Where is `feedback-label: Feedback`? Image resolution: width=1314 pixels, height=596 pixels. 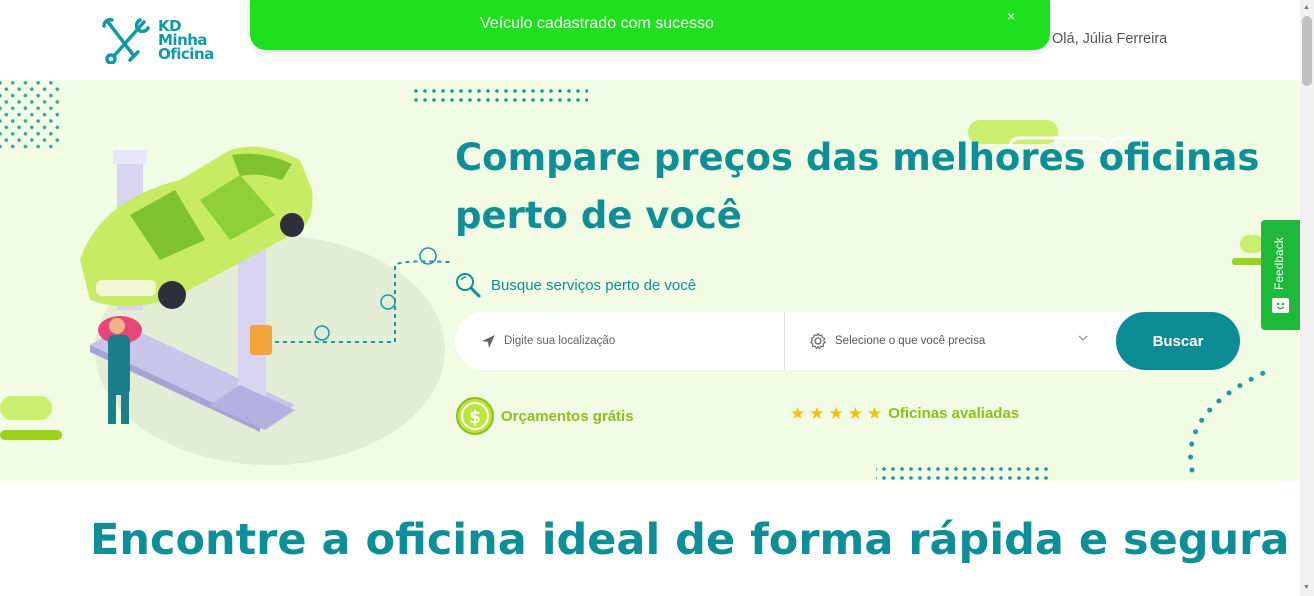
feedback-label: Feedback is located at coordinates (1279, 263).